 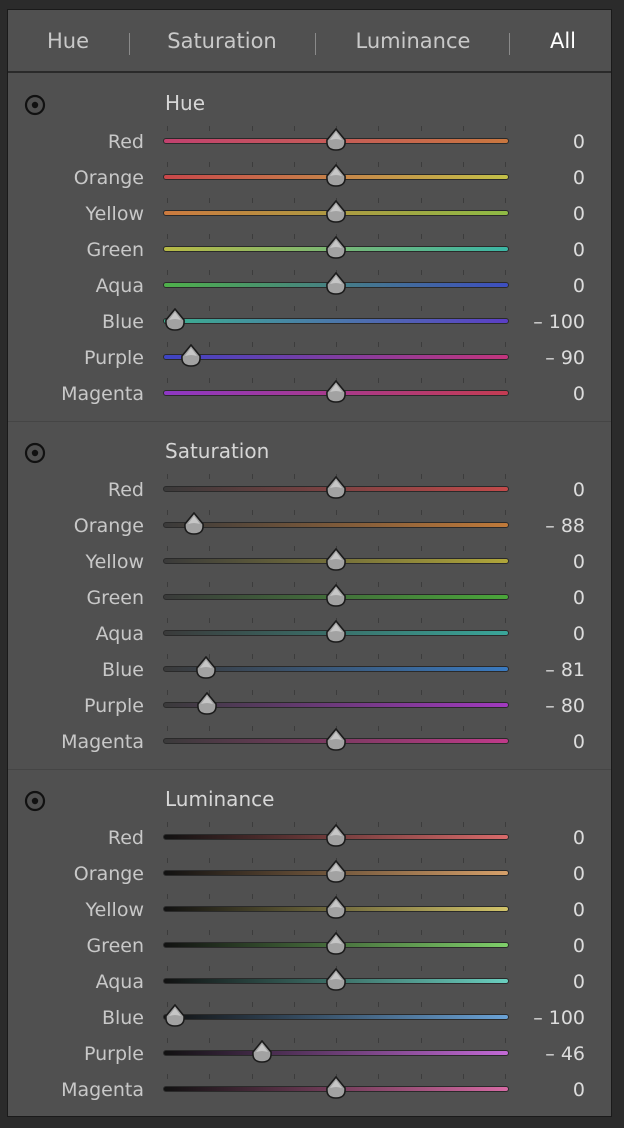 I want to click on slider-value: – 88, so click(x=565, y=526).